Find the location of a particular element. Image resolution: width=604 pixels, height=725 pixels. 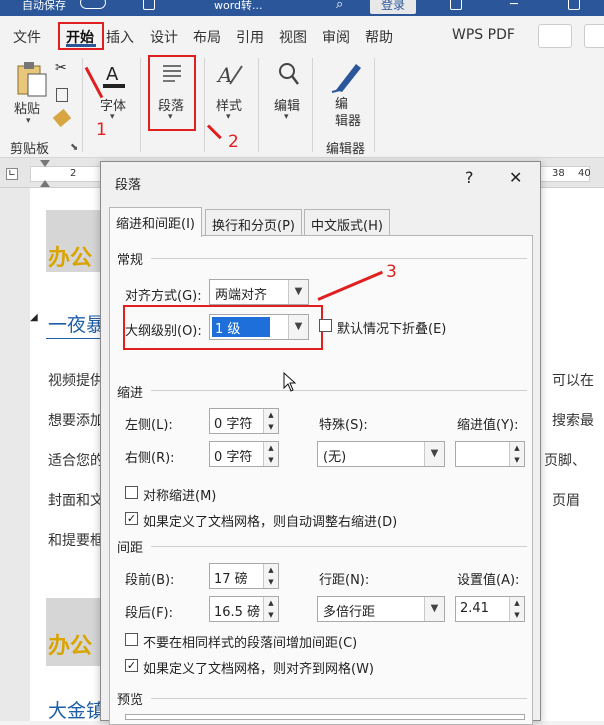

doc-heading-1: 办公 is located at coordinates (70, 256).